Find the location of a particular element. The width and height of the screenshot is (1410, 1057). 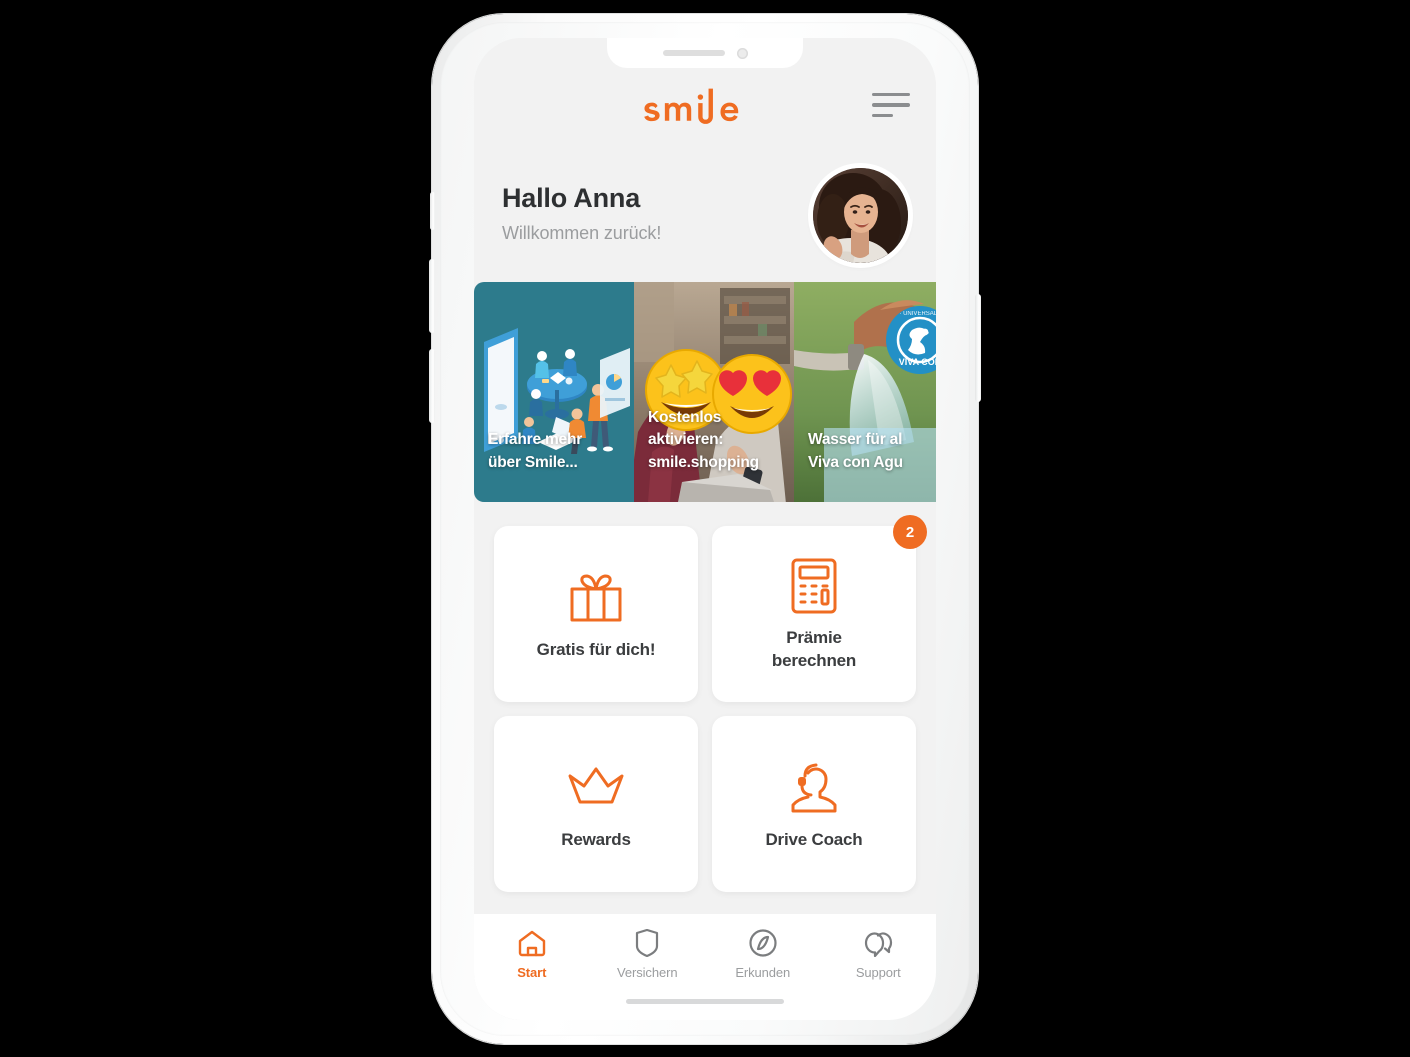

device-notch is located at coordinates (705, 53).